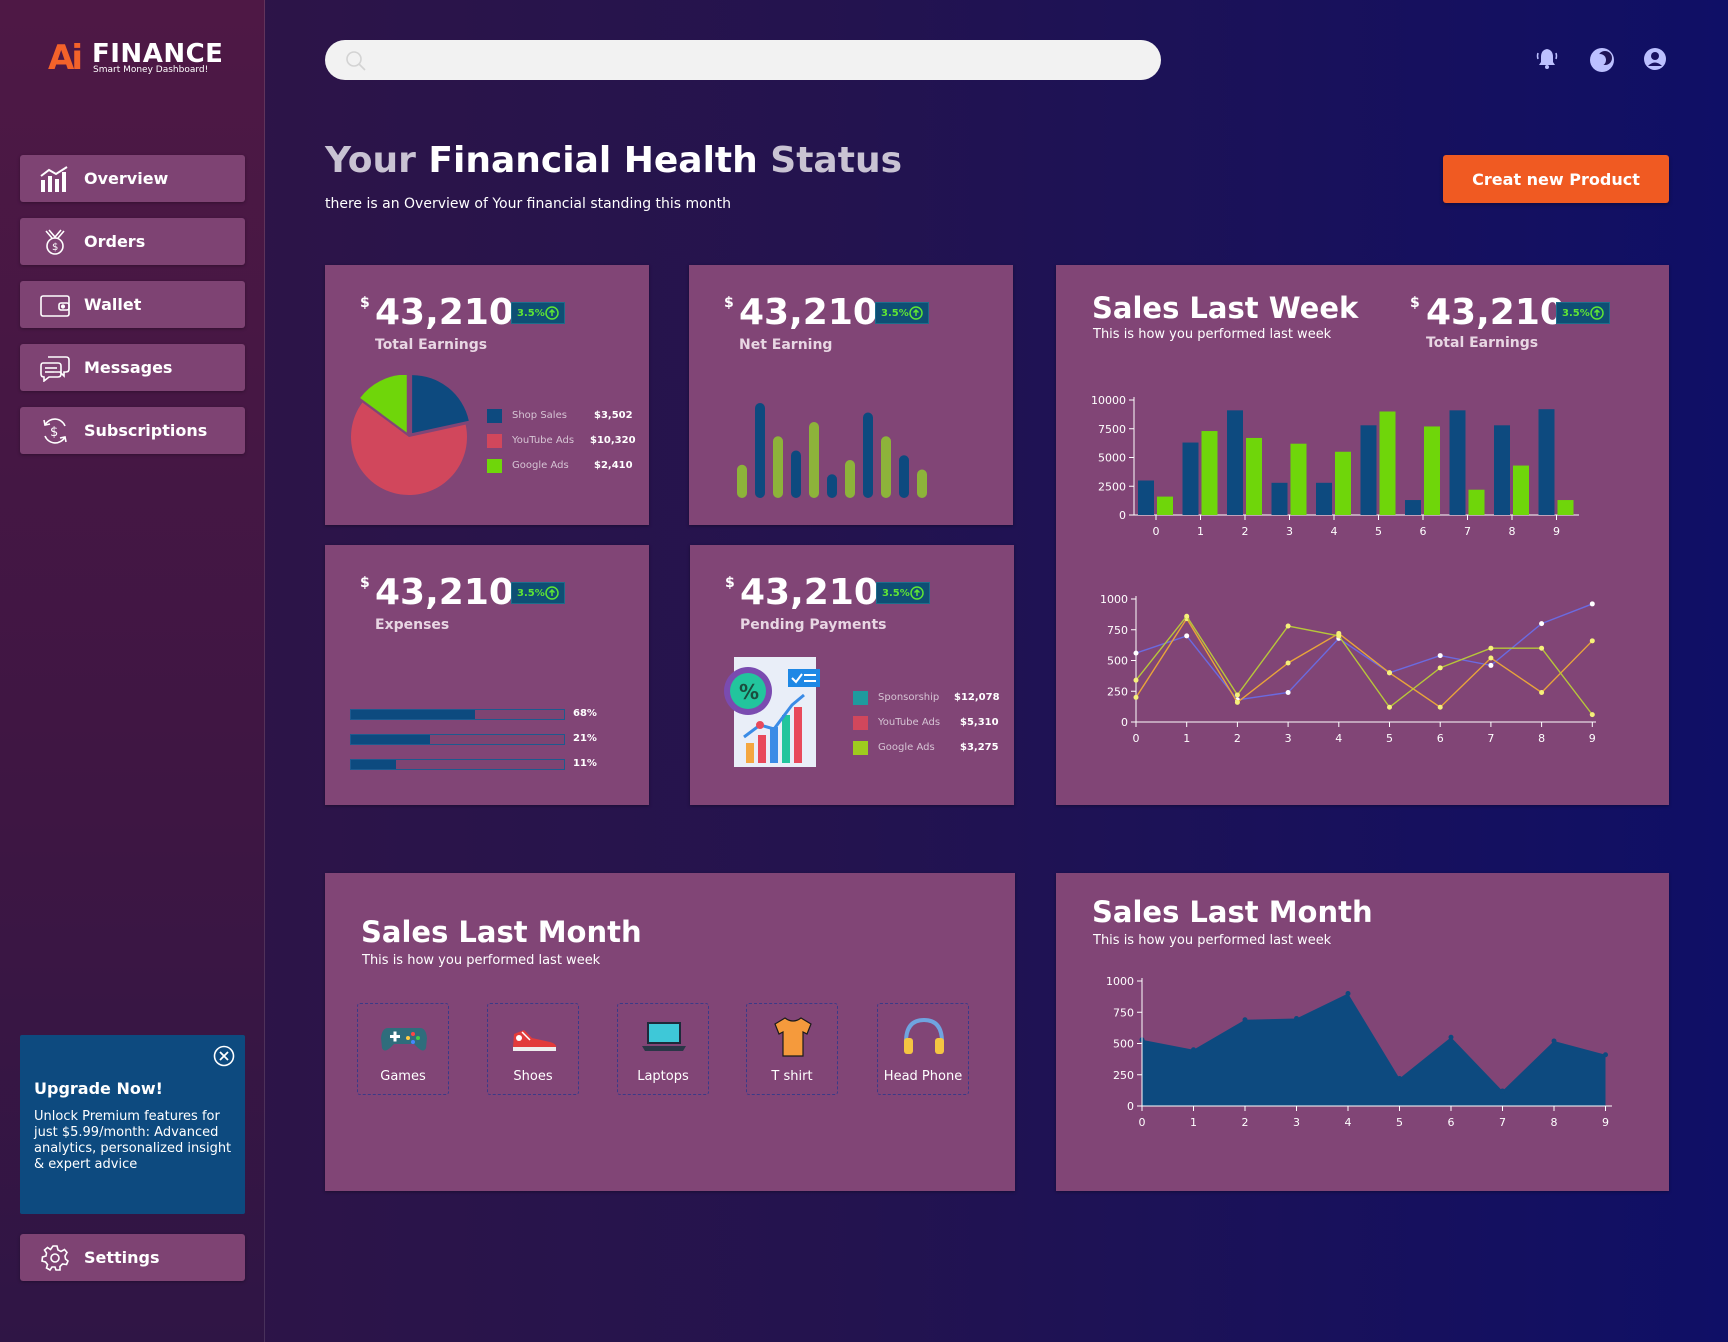 The width and height of the screenshot is (1728, 1342). What do you see at coordinates (1225, 308) in the screenshot?
I see `card-title: Sales Last Week` at bounding box center [1225, 308].